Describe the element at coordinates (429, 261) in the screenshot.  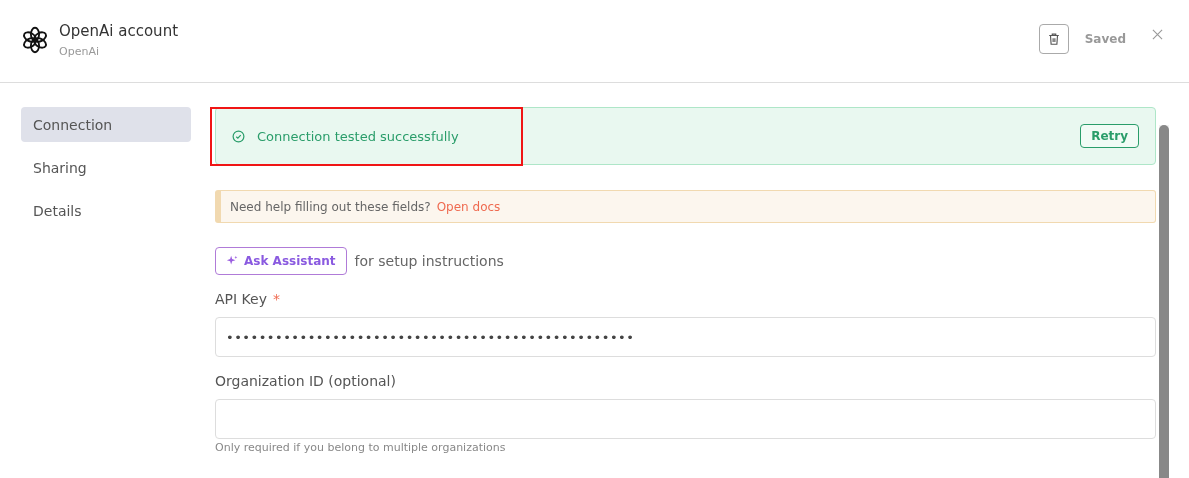
I see `assistant-hint: for setup instructions` at that location.